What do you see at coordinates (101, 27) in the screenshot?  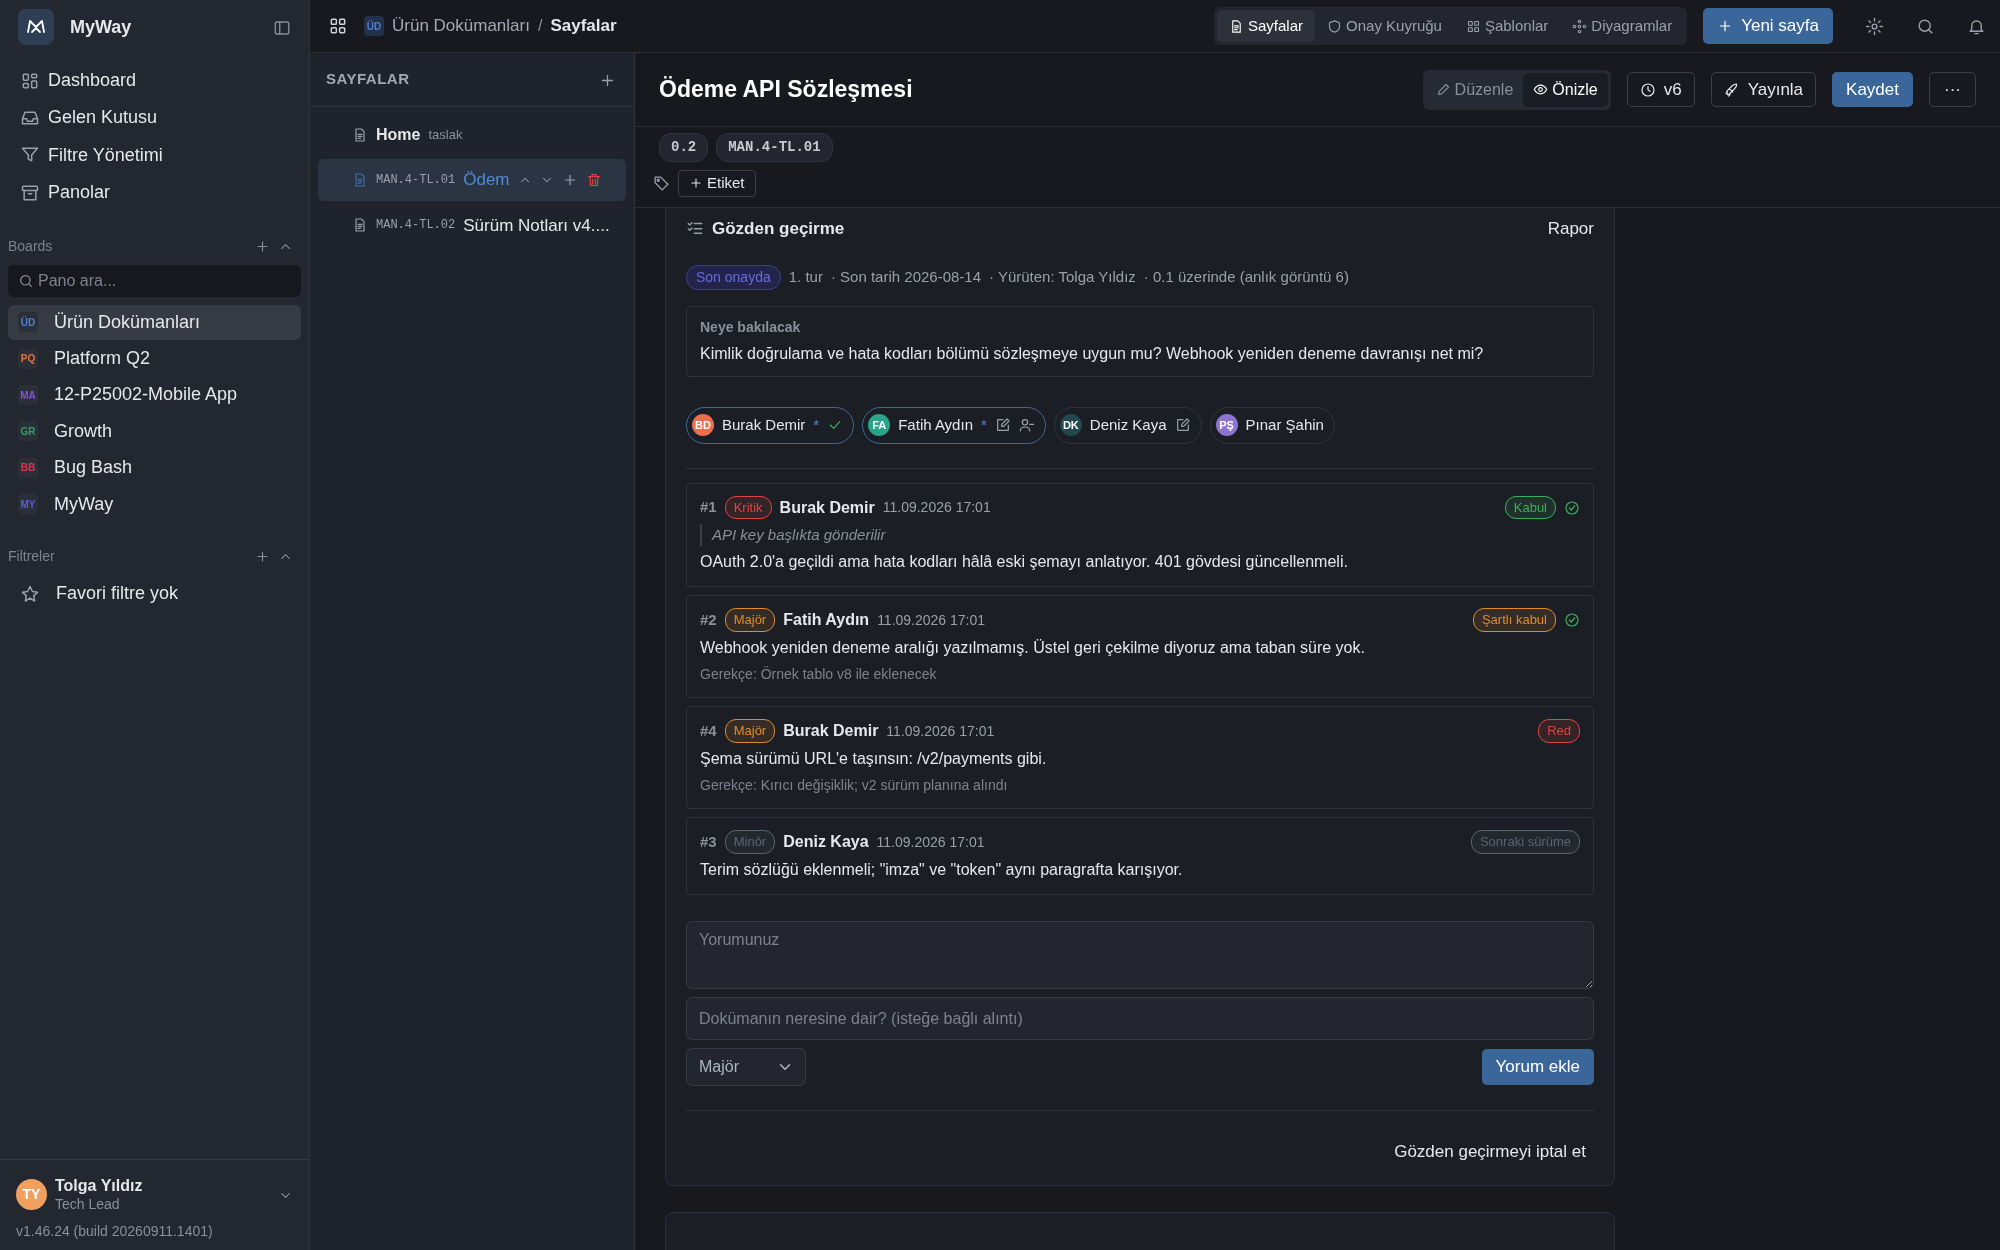 I see `brand-name: MyWay` at bounding box center [101, 27].